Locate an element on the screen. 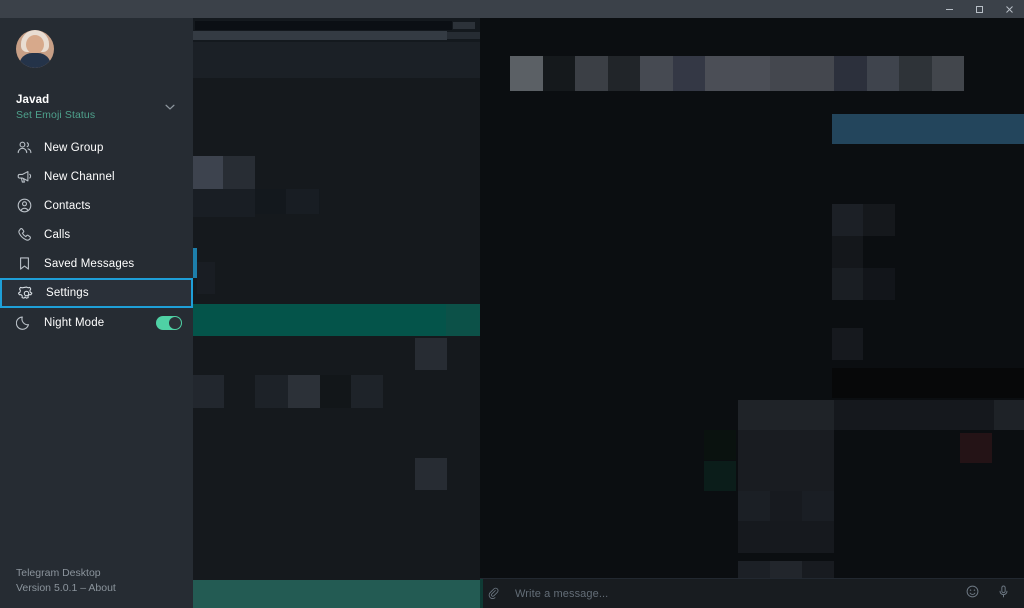  chat-list-item-selected is located at coordinates (336, 320).